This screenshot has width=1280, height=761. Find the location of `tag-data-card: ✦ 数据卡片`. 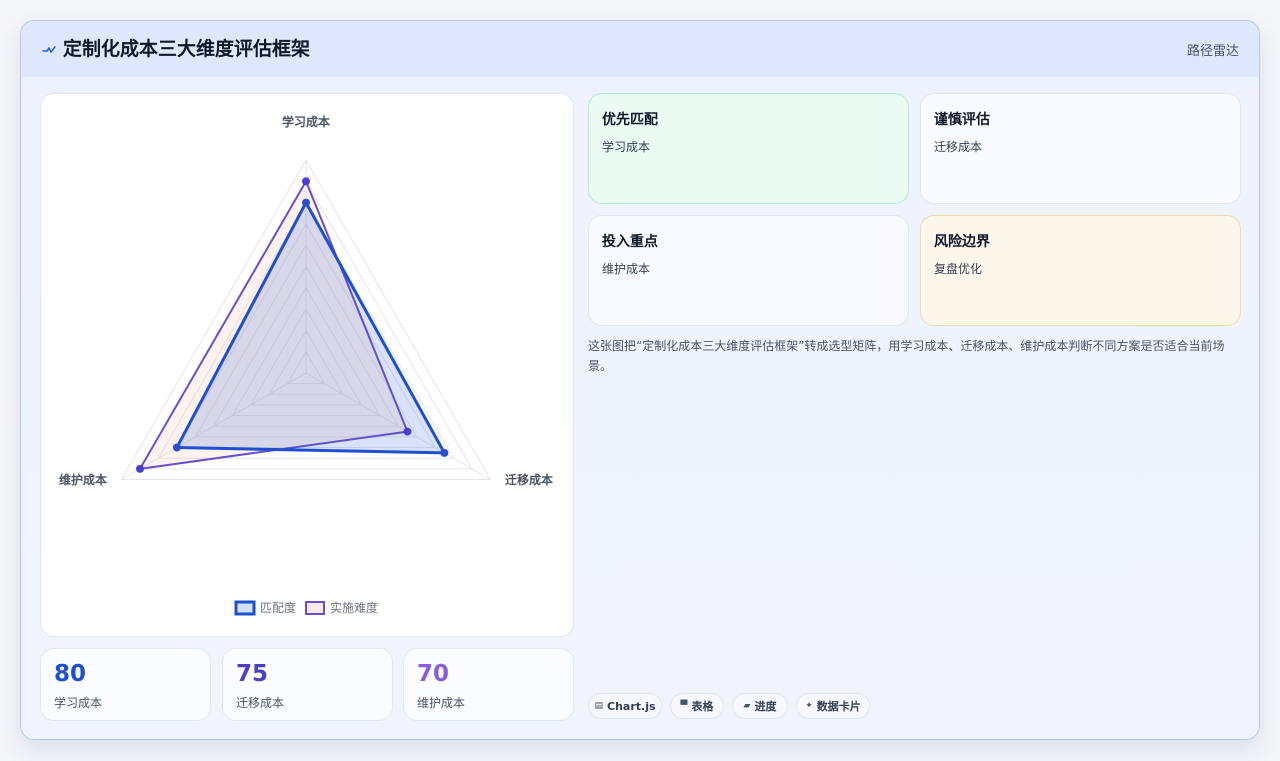

tag-data-card: ✦ 数据卡片 is located at coordinates (833, 706).